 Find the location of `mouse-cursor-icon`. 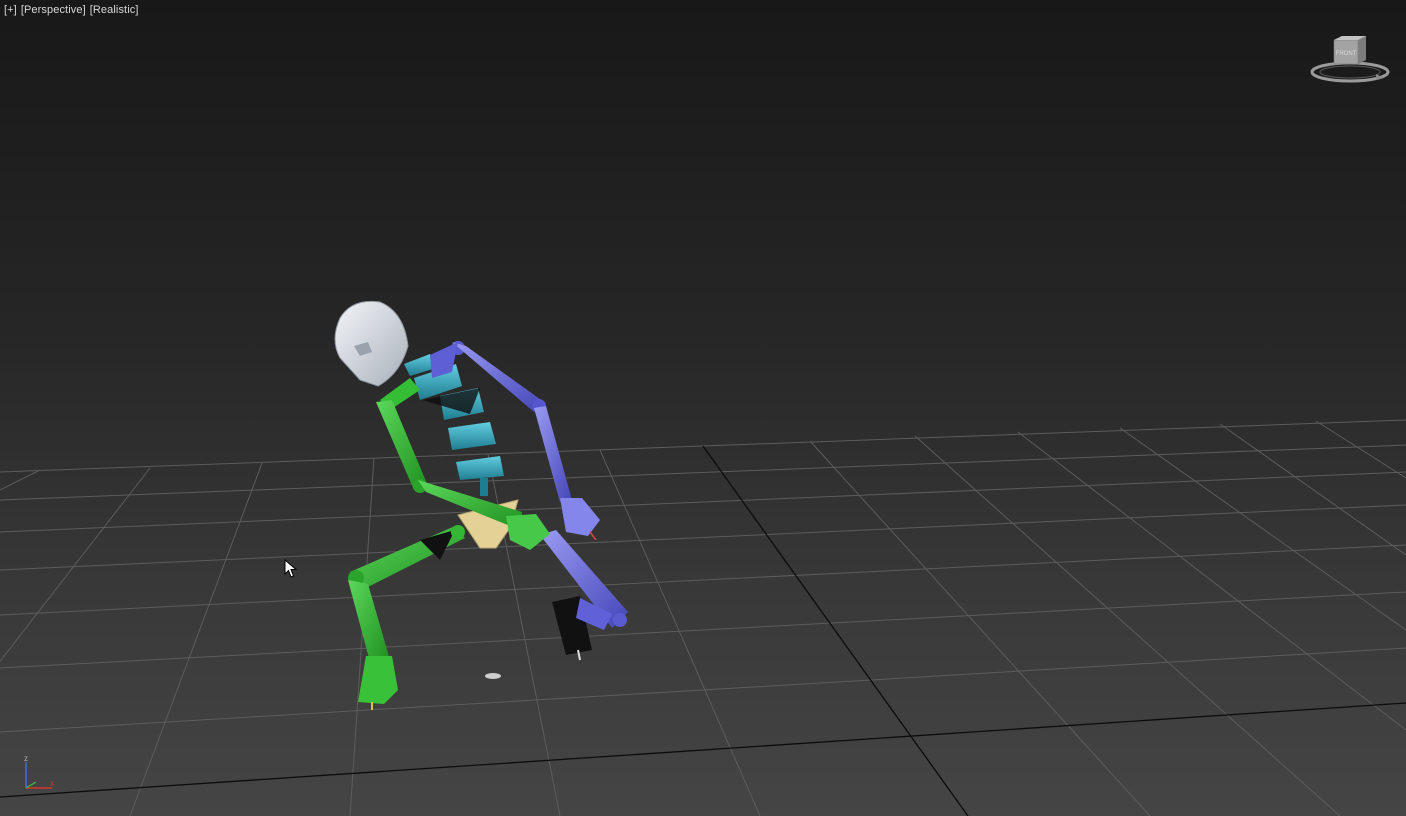

mouse-cursor-icon is located at coordinates (291, 568).